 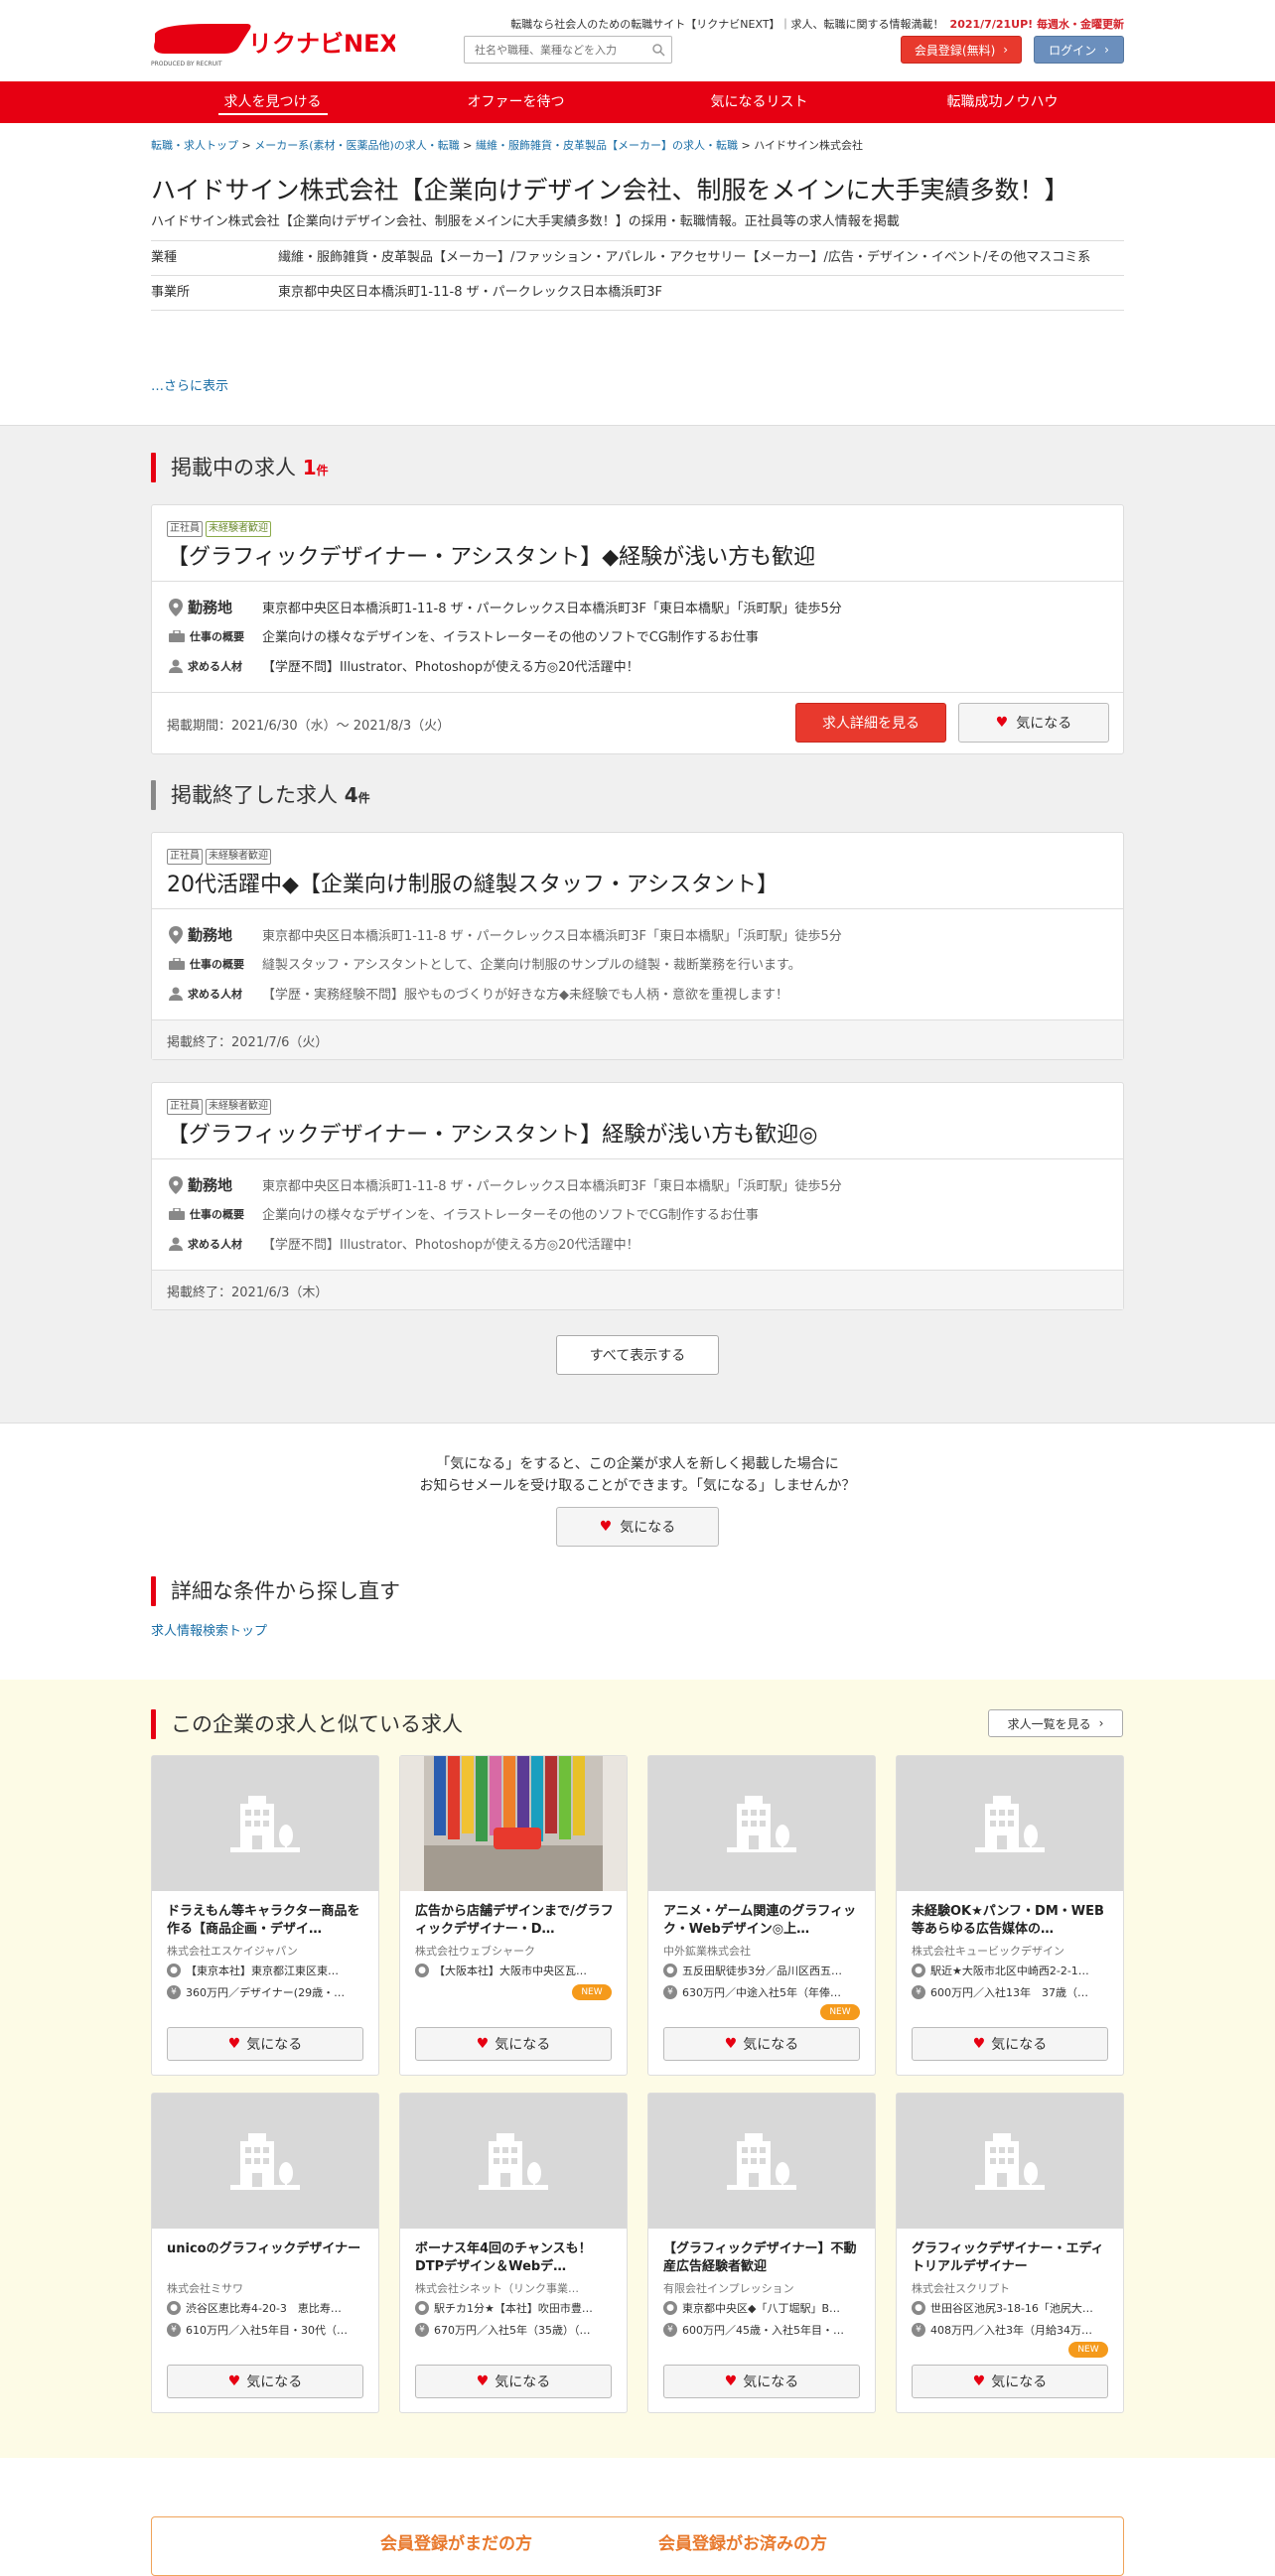 What do you see at coordinates (1003, 102) in the screenshot?
I see `nav-knowhow: 転職成功ノウハウ` at bounding box center [1003, 102].